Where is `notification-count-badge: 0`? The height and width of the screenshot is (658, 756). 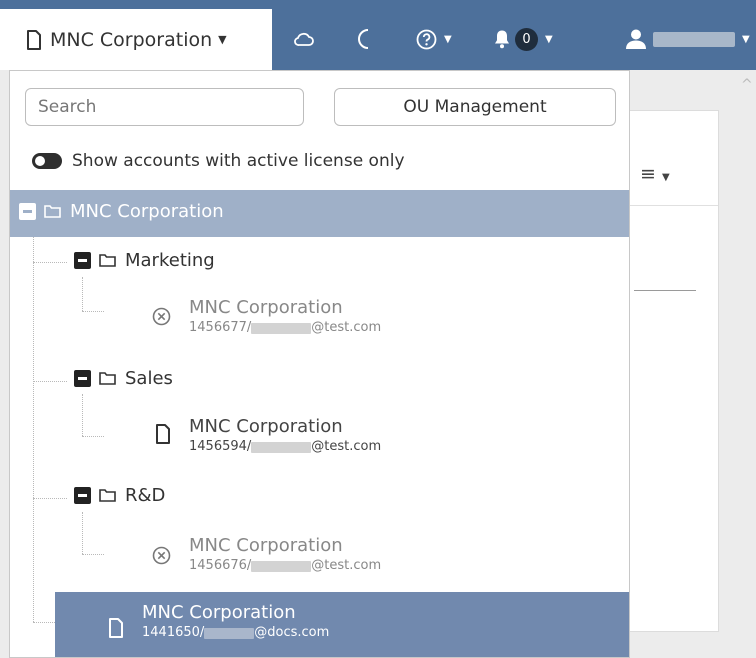 notification-count-badge: 0 is located at coordinates (526, 39).